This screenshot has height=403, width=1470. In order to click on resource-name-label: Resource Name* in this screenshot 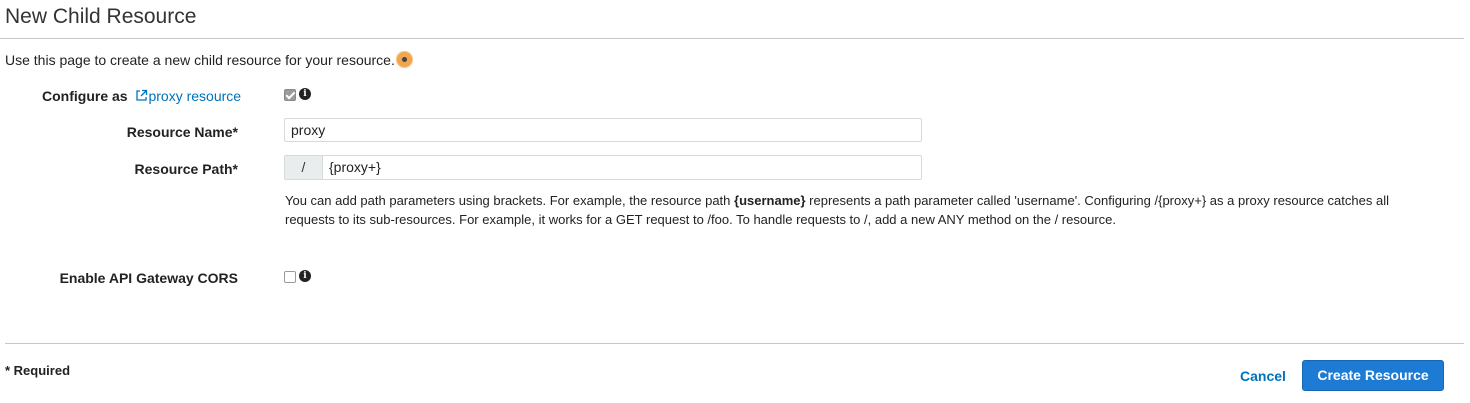, I will do `click(182, 132)`.